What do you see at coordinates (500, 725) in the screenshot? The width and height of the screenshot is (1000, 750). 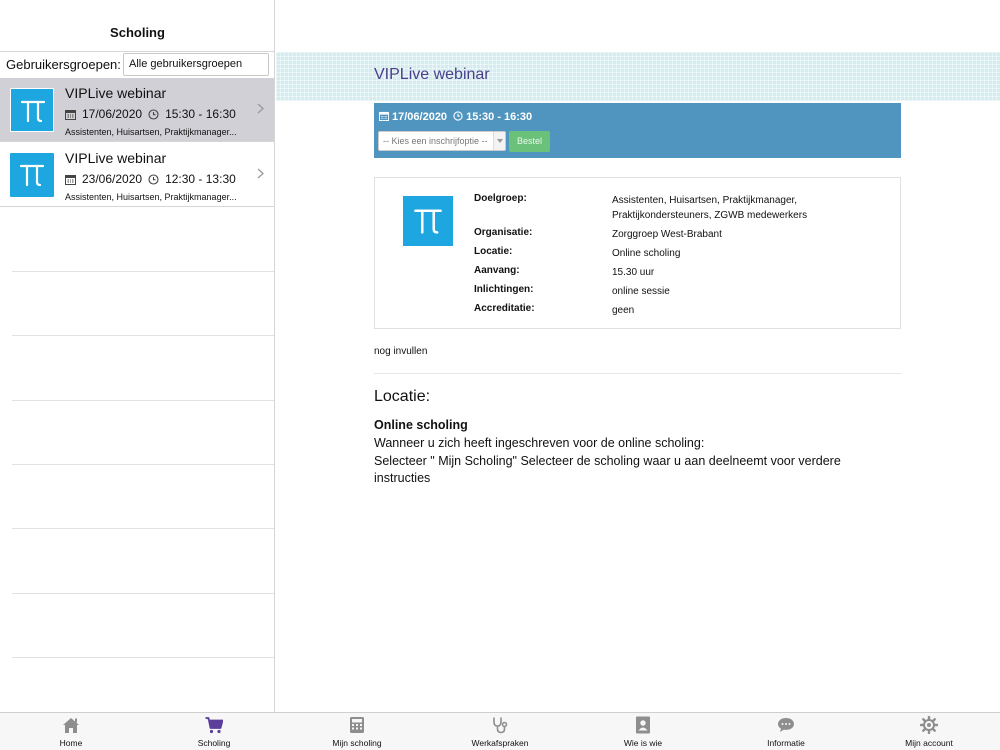 I see `stethoscope-icon` at bounding box center [500, 725].